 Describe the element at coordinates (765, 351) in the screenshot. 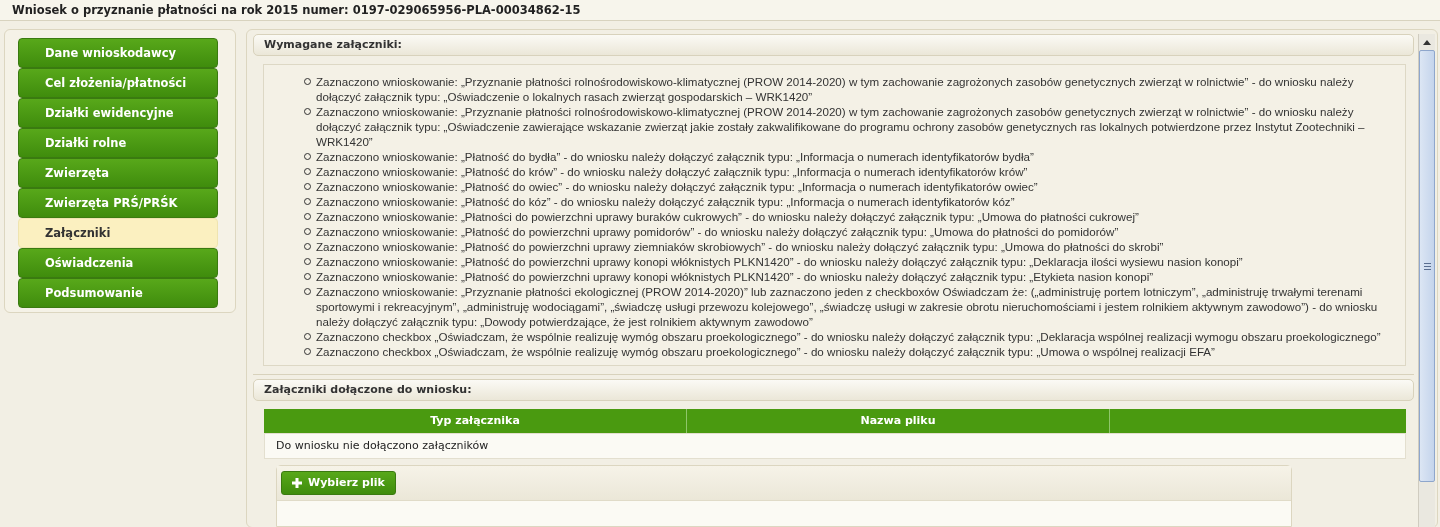

I see `requirement-text: Zaznaczono checkbox „Oświadczam, że wspólnie realizuję wymóg obszaru proekologicznego” - do wniosku należy dołączyć załącznik typu: „Umowa o wspólnej realizacji EFA”` at that location.